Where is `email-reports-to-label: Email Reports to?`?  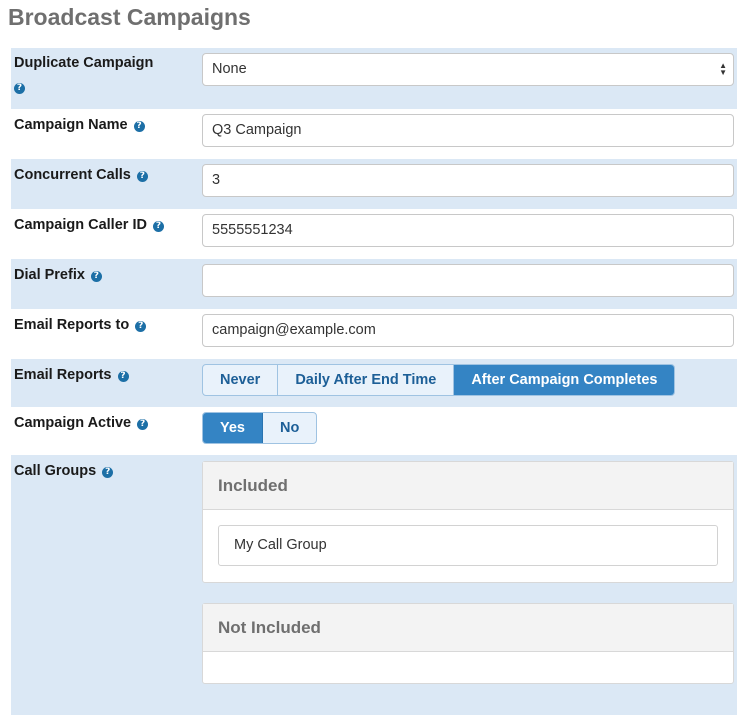 email-reports-to-label: Email Reports to? is located at coordinates (80, 325).